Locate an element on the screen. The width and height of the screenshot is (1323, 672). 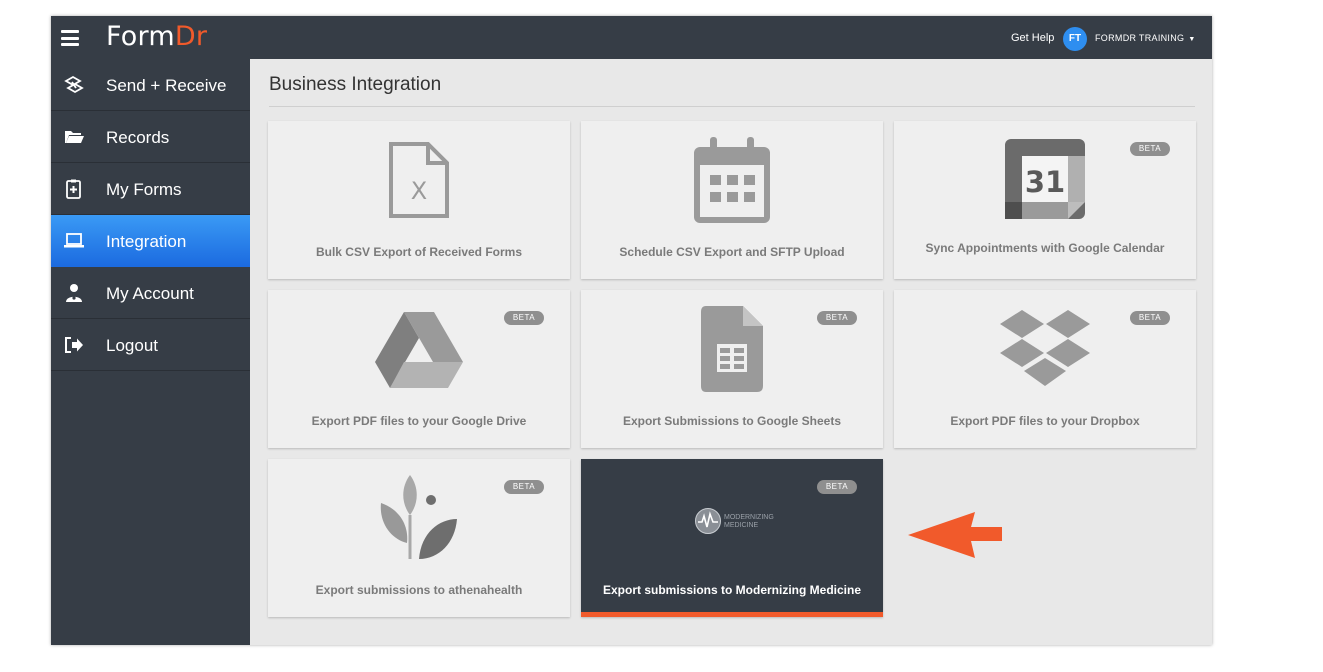
laptop-icon is located at coordinates (74, 240).